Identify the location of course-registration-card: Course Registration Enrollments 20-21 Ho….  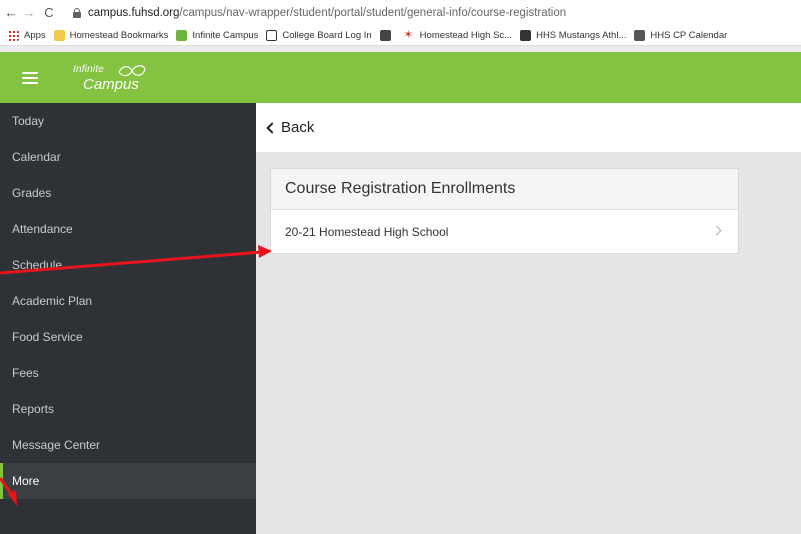
(504, 211).